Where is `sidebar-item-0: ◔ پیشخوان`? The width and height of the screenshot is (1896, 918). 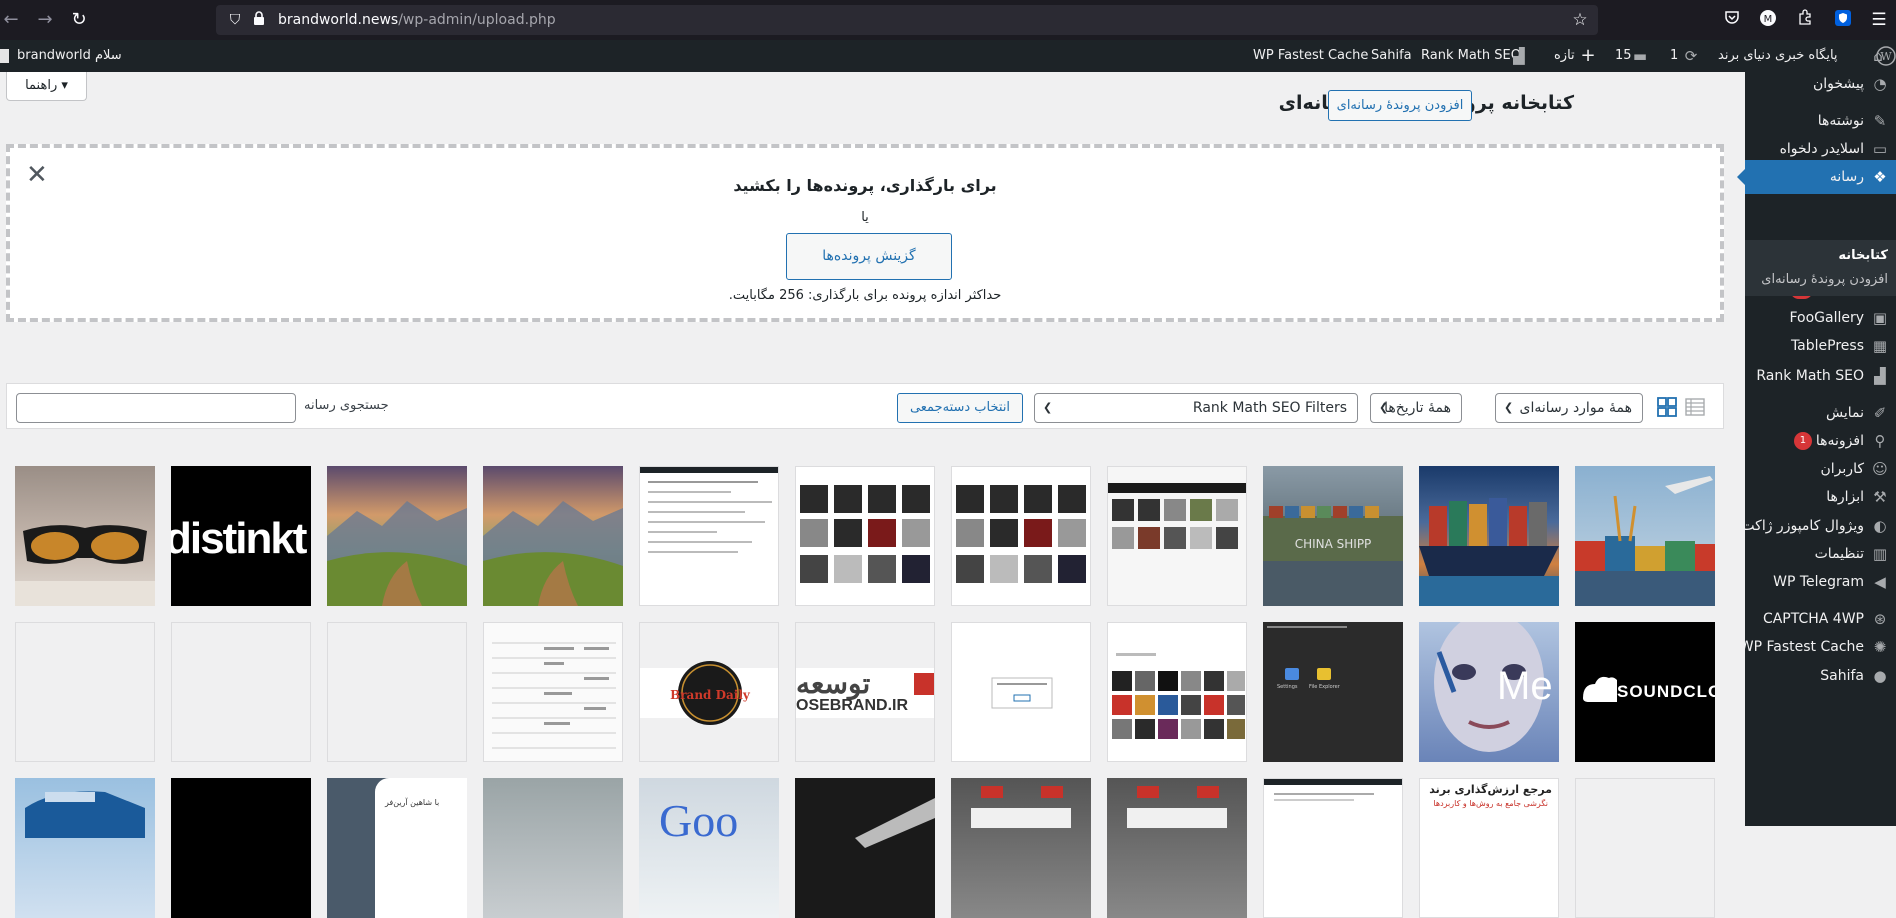 sidebar-item-0: ◔ پیشخوان is located at coordinates (1820, 84).